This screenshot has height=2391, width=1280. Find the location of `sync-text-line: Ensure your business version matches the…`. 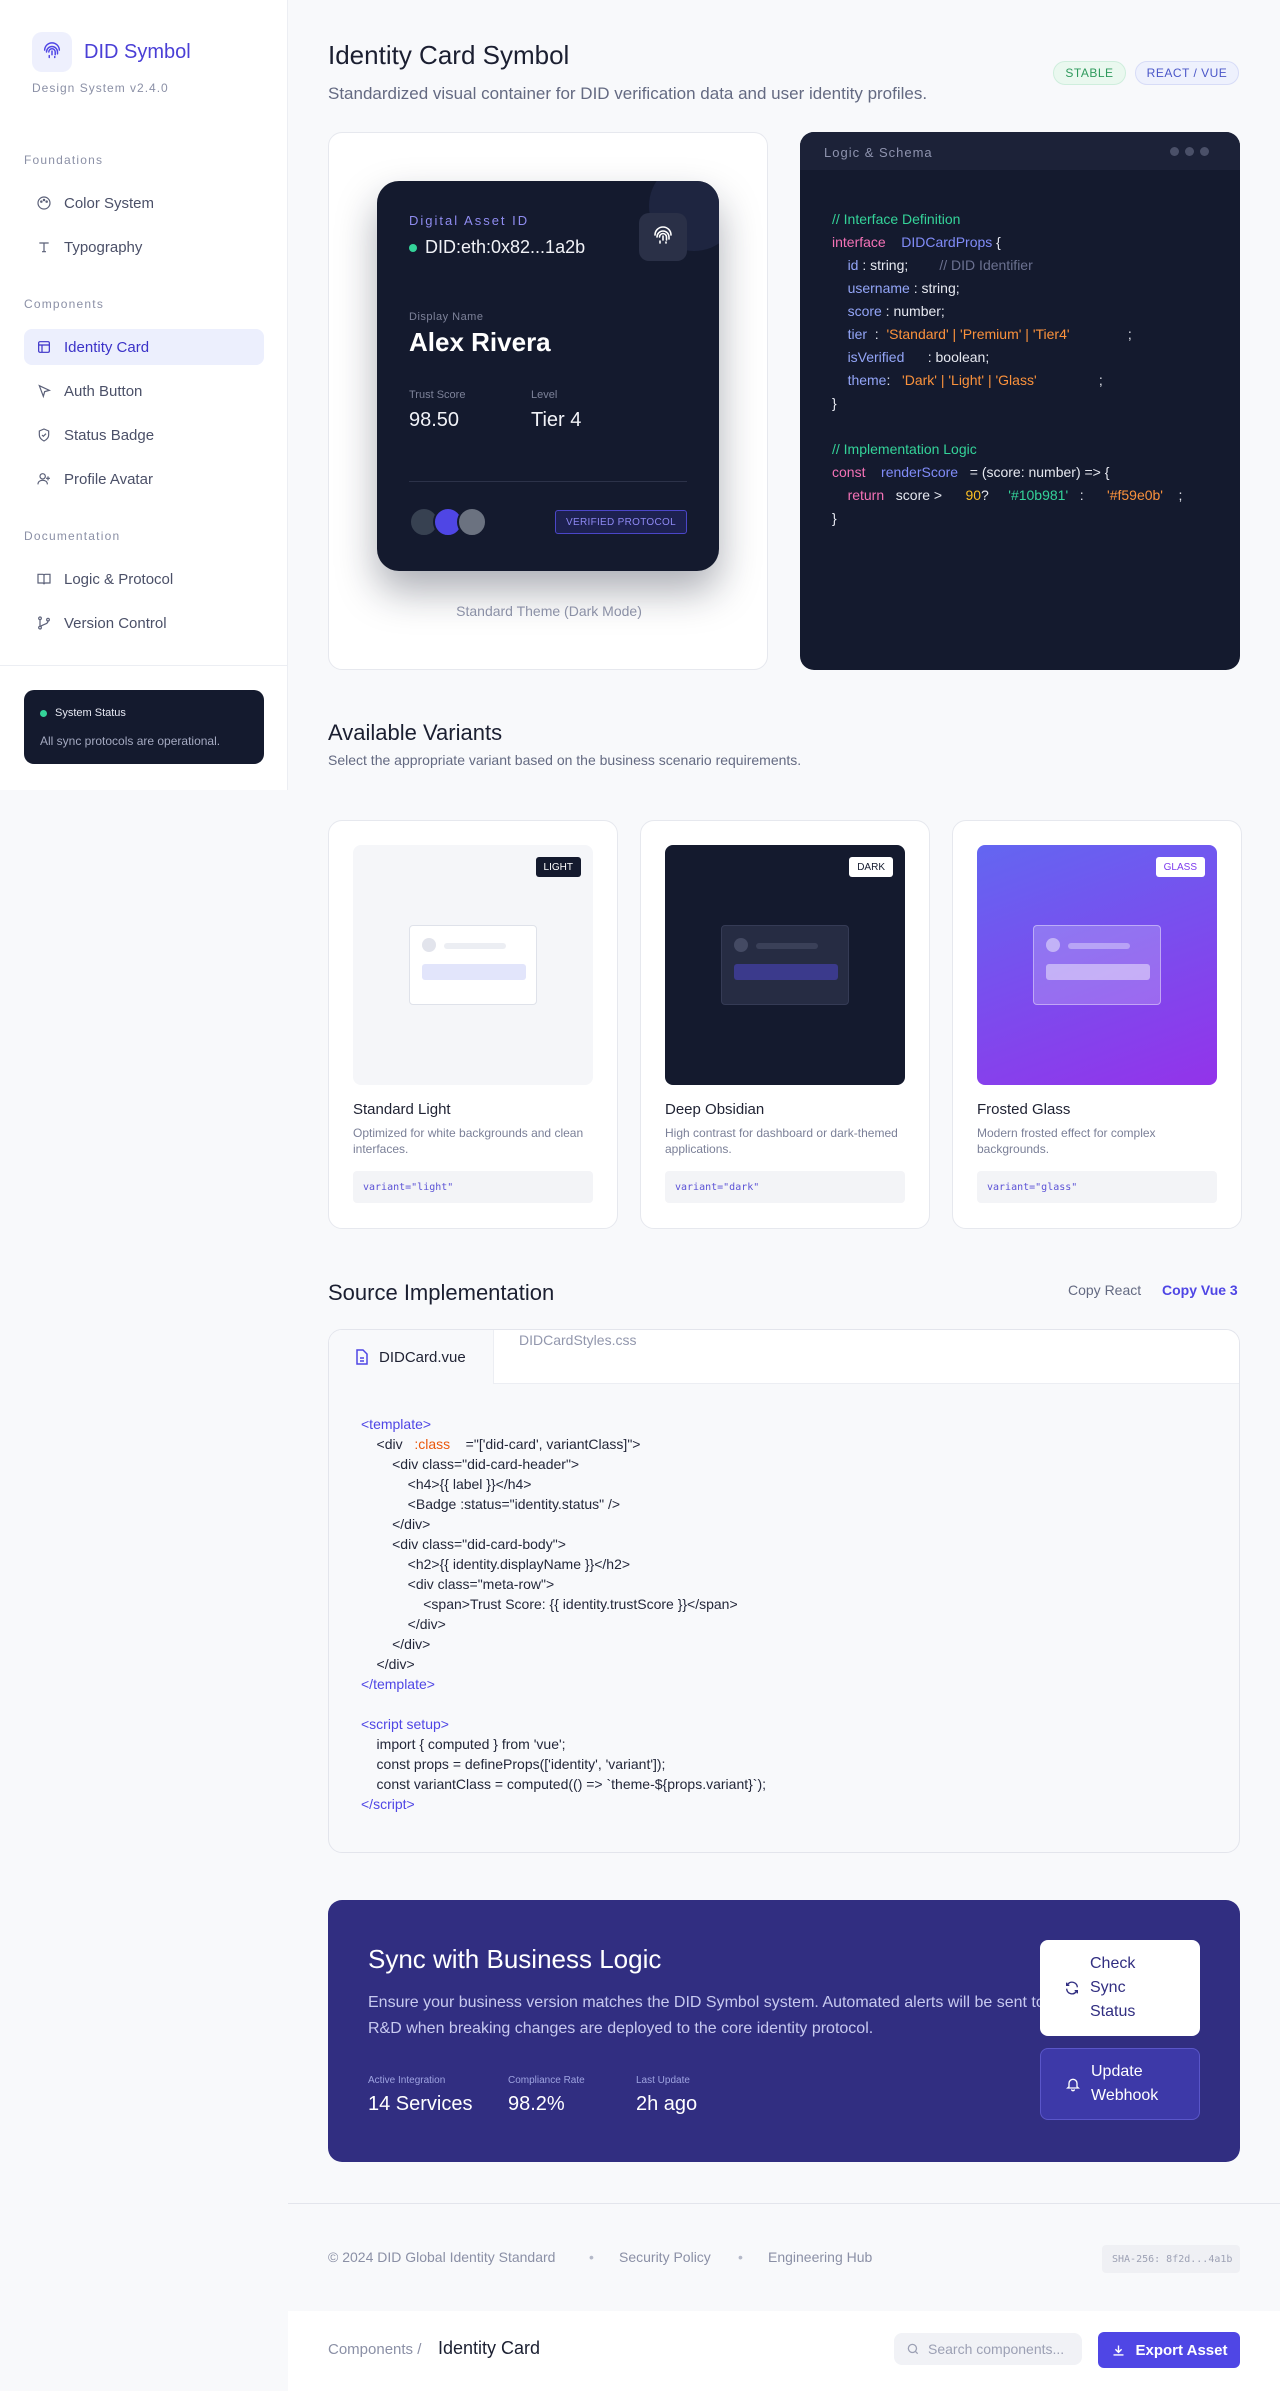

sync-text-line: Ensure your business version matches the… is located at coordinates (706, 2002).